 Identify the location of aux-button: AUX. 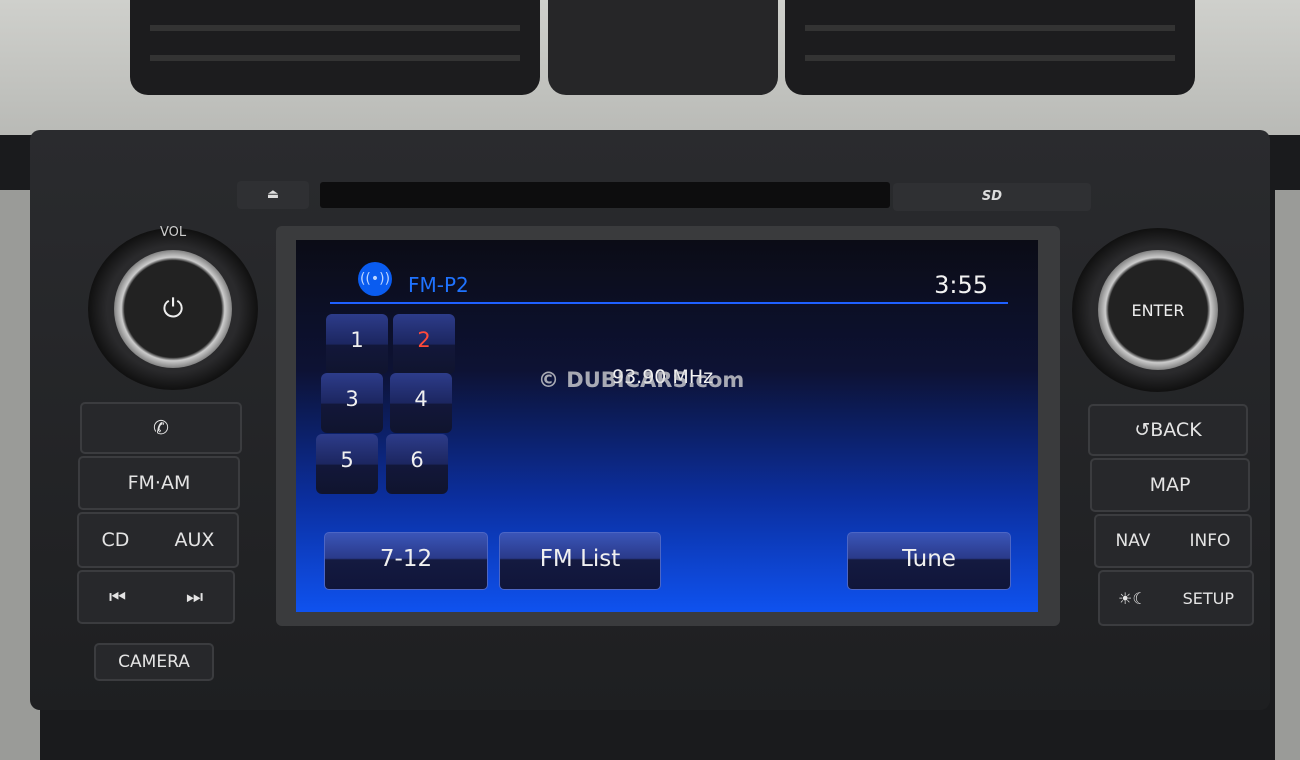
(195, 540).